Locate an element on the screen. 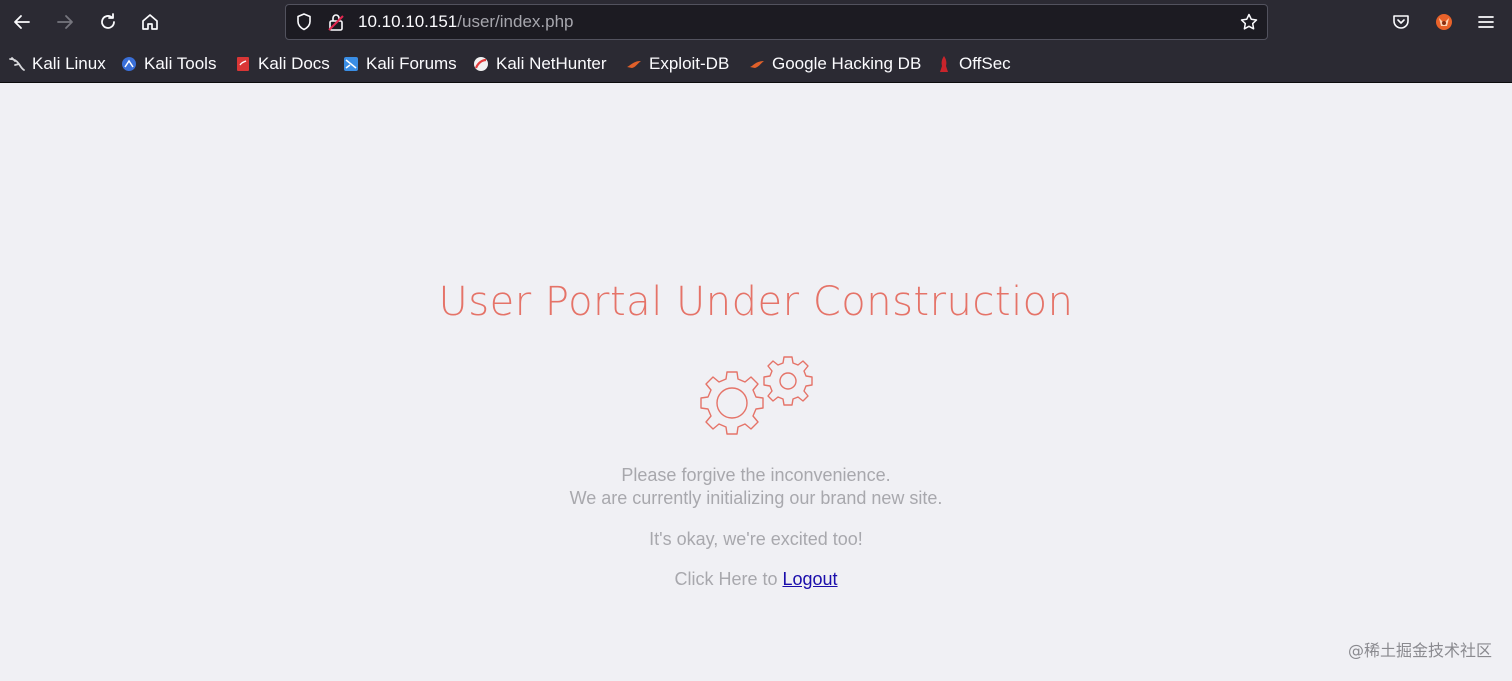 The image size is (1512, 681). home-button is located at coordinates (150, 22).